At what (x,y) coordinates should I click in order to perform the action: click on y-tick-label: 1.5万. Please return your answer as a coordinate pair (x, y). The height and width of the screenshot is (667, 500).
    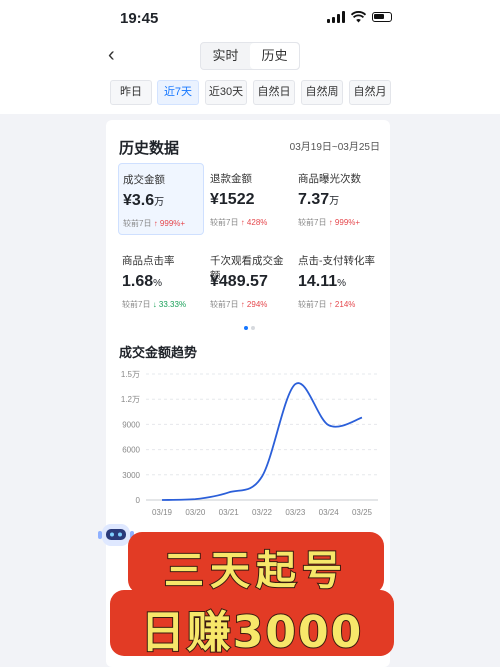
    Looking at the image, I should click on (130, 374).